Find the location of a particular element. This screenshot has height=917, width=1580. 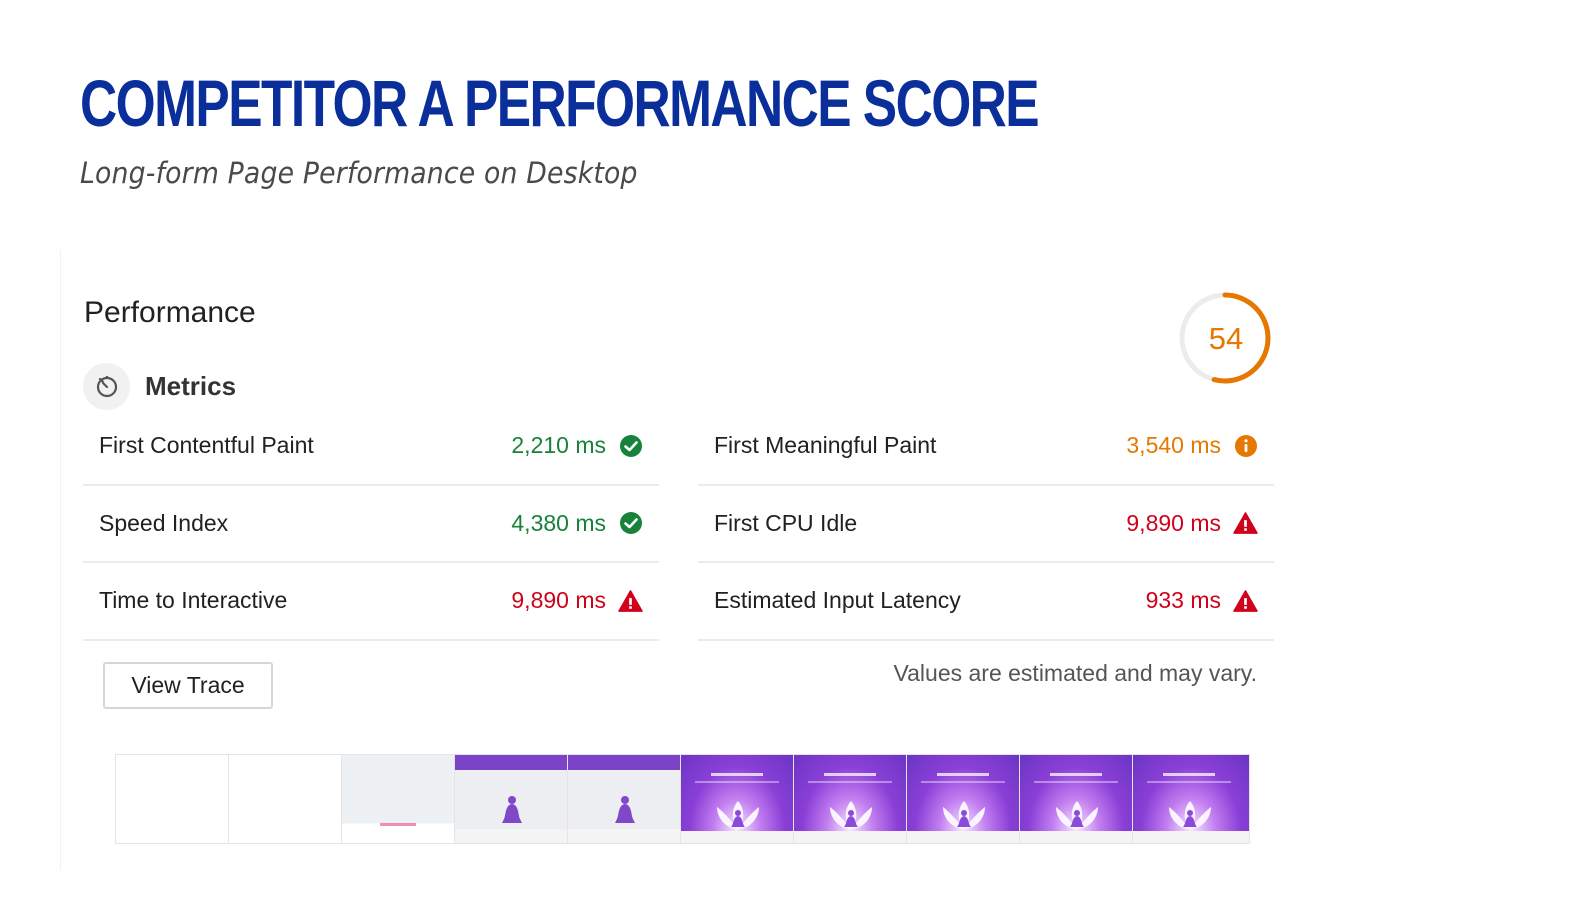

slide-subtitle: Long-form Page Performance on Desktop is located at coordinates (359, 173).